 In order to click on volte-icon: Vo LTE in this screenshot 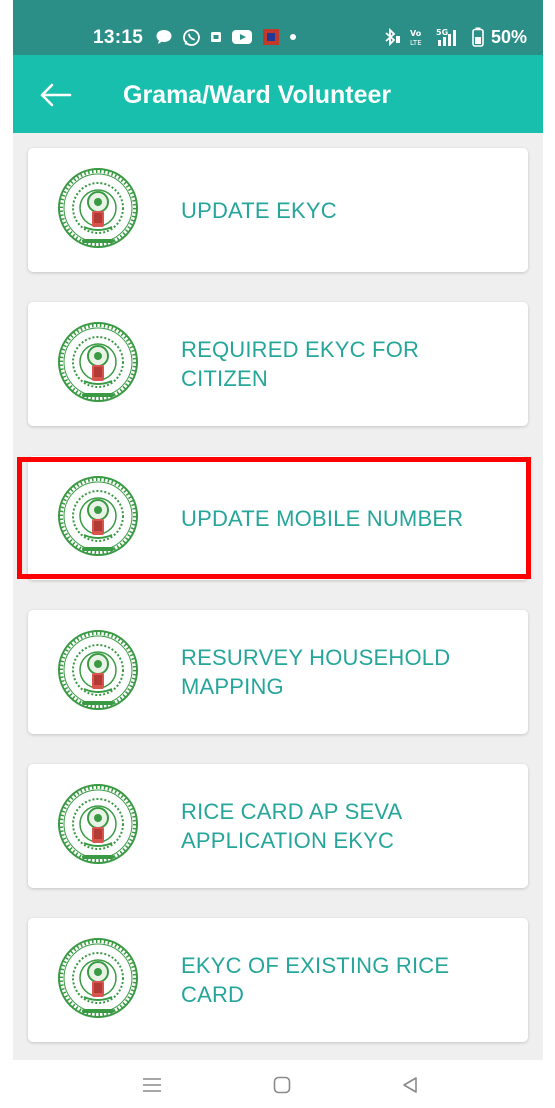, I will do `click(418, 37)`.